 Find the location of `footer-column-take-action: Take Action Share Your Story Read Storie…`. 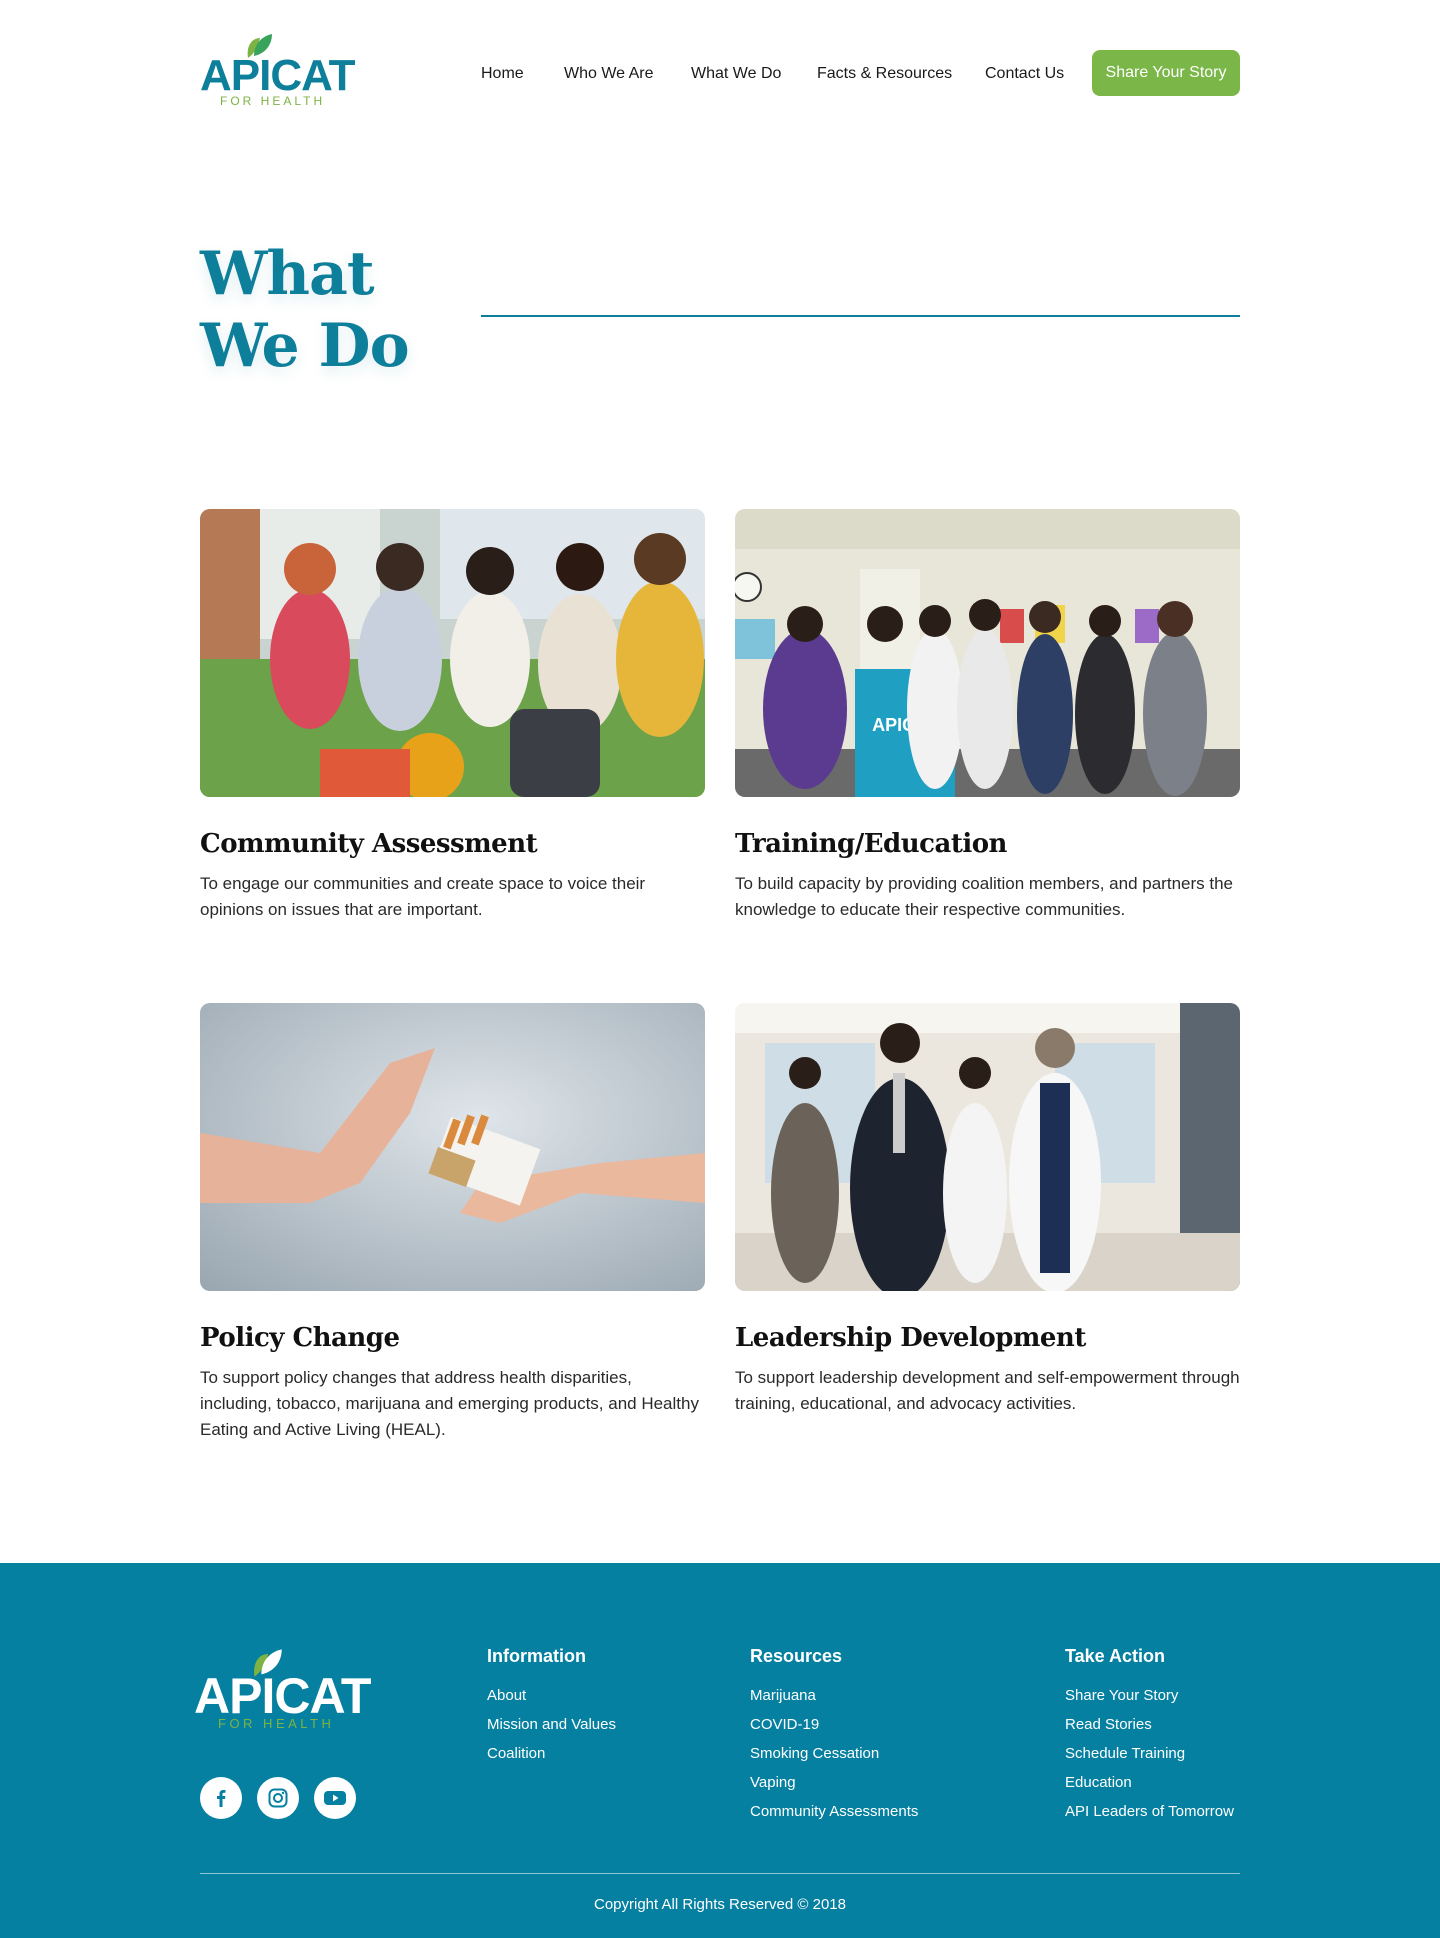

footer-column-take-action: Take Action Share Your Story Read Storie… is located at coordinates (1149, 1735).